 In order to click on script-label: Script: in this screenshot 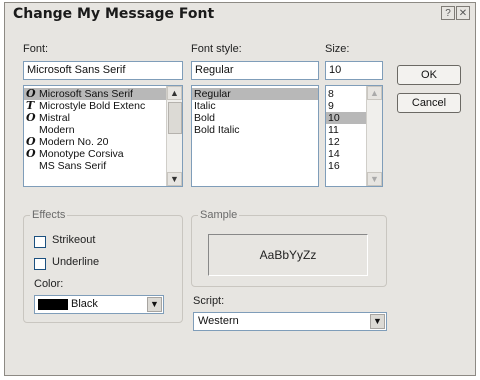, I will do `click(209, 301)`.